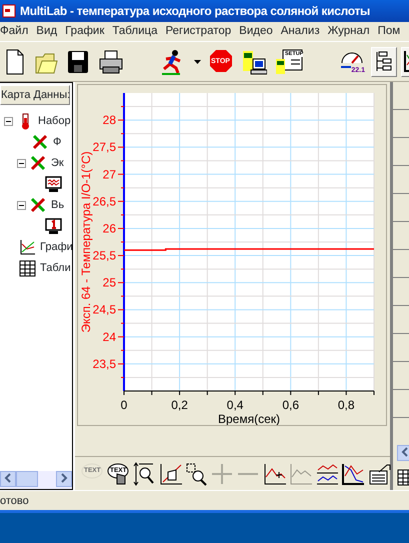 Image resolution: width=409 pixels, height=543 pixels. What do you see at coordinates (104, 363) in the screenshot?
I see `y-tick-label: 23,5` at bounding box center [104, 363].